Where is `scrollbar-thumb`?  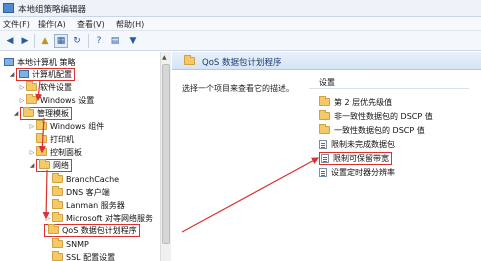
scrollbar-thumb is located at coordinates (166, 154).